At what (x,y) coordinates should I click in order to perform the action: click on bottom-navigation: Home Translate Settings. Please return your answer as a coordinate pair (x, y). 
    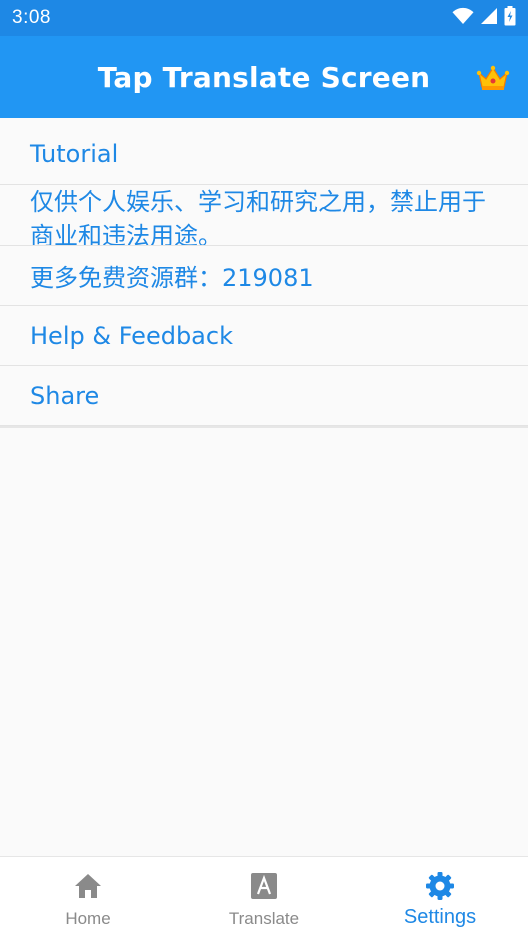
    Looking at the image, I should click on (264, 897).